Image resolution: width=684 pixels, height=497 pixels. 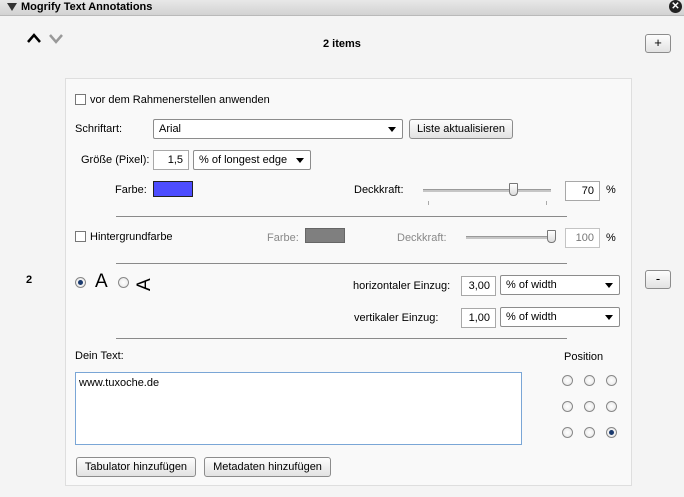 I want to click on background-color-swatch, so click(x=325, y=235).